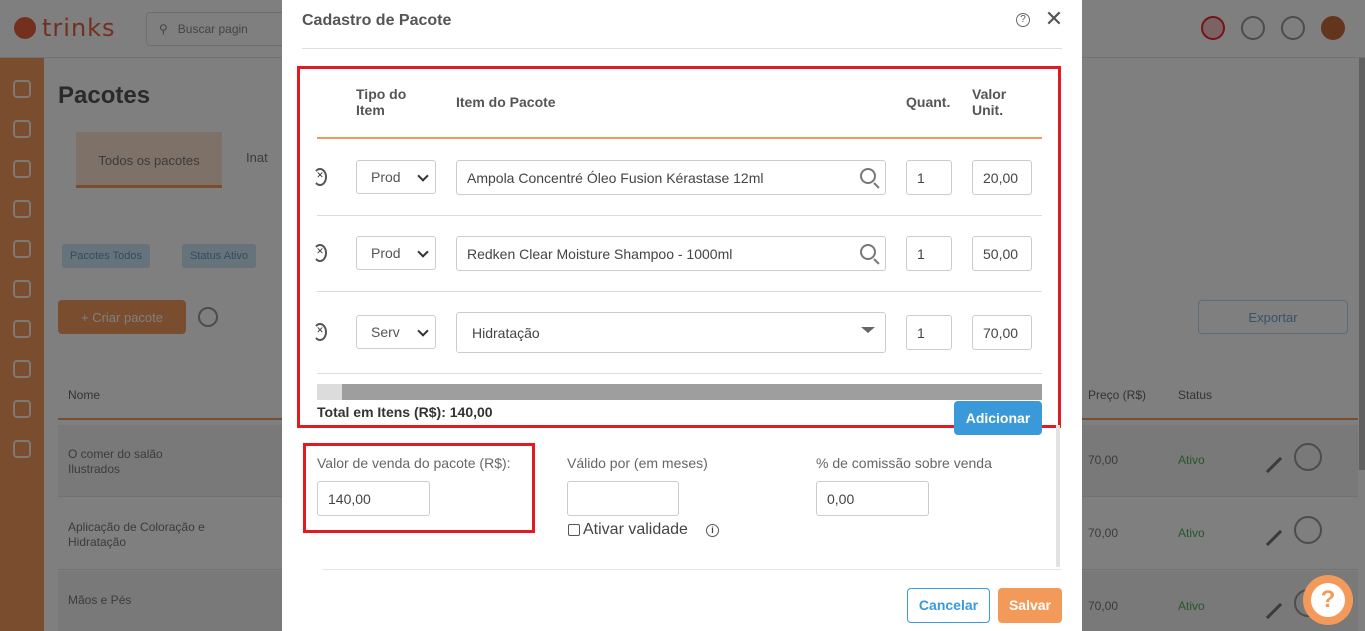  Describe the element at coordinates (1002, 253) in the screenshot. I see `unit-value-input: 50,00` at that location.